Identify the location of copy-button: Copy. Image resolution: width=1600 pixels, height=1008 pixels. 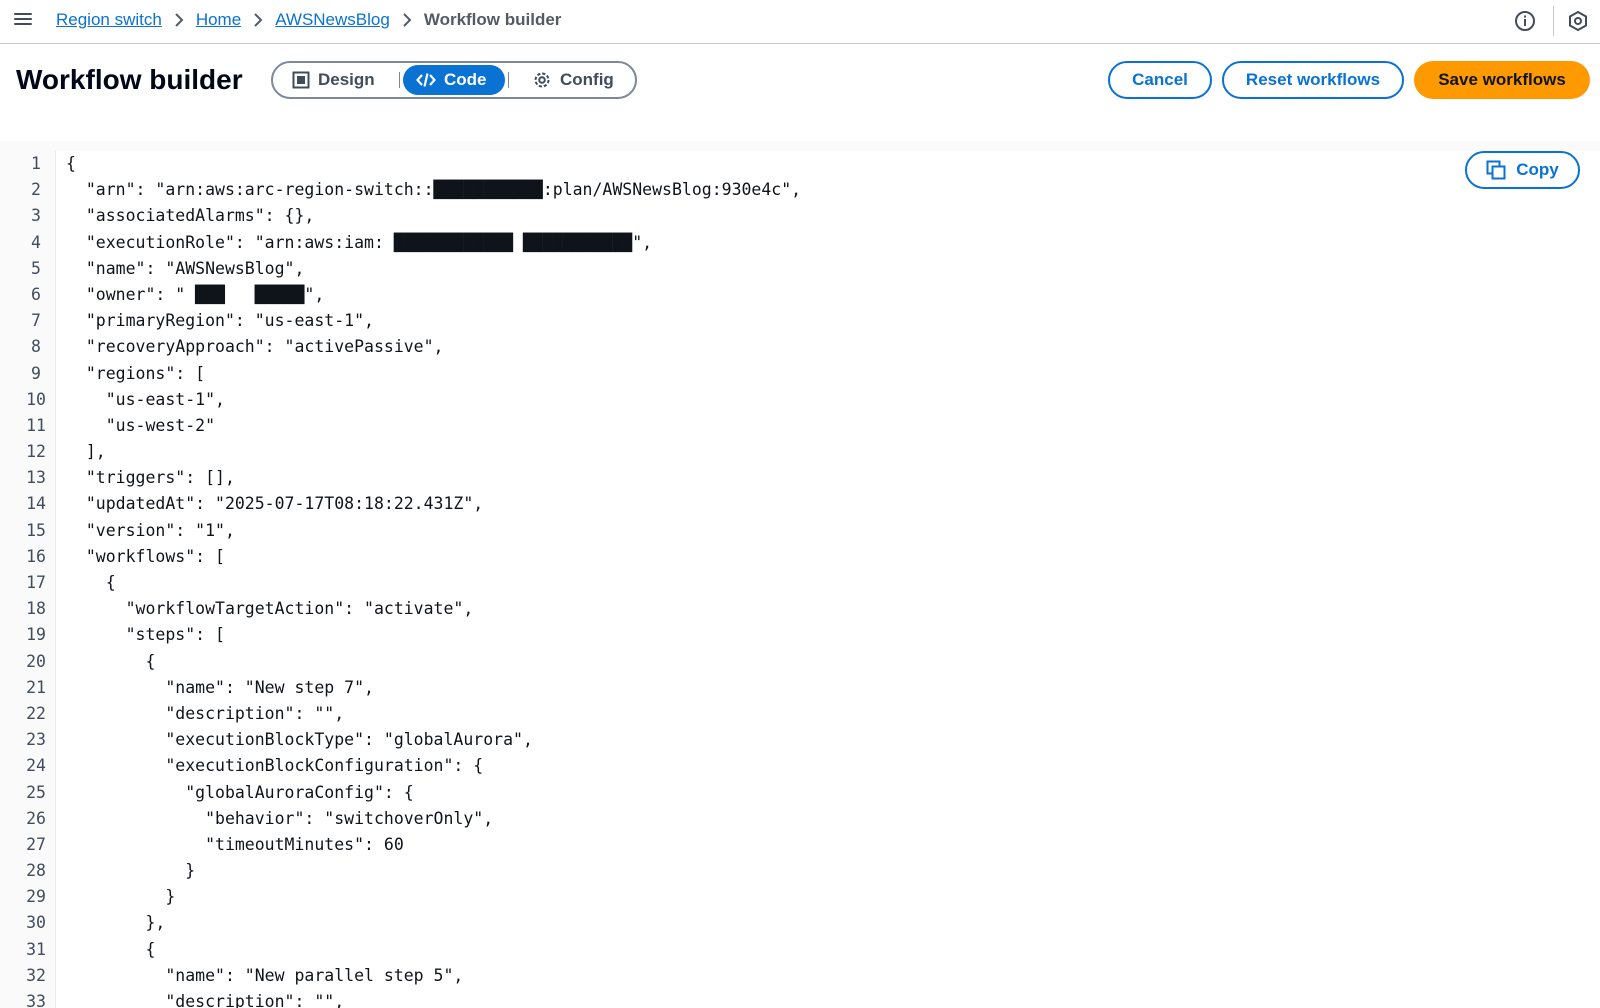
(1522, 170).